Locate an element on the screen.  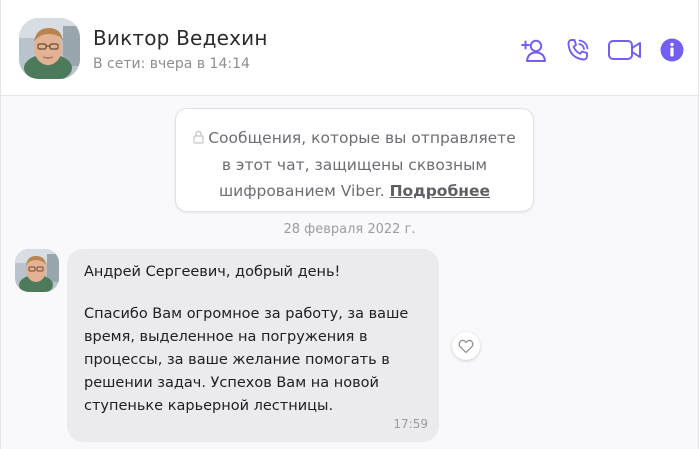
message-greeting: Андрей Сергеевич, добрый день! is located at coordinates (212, 272).